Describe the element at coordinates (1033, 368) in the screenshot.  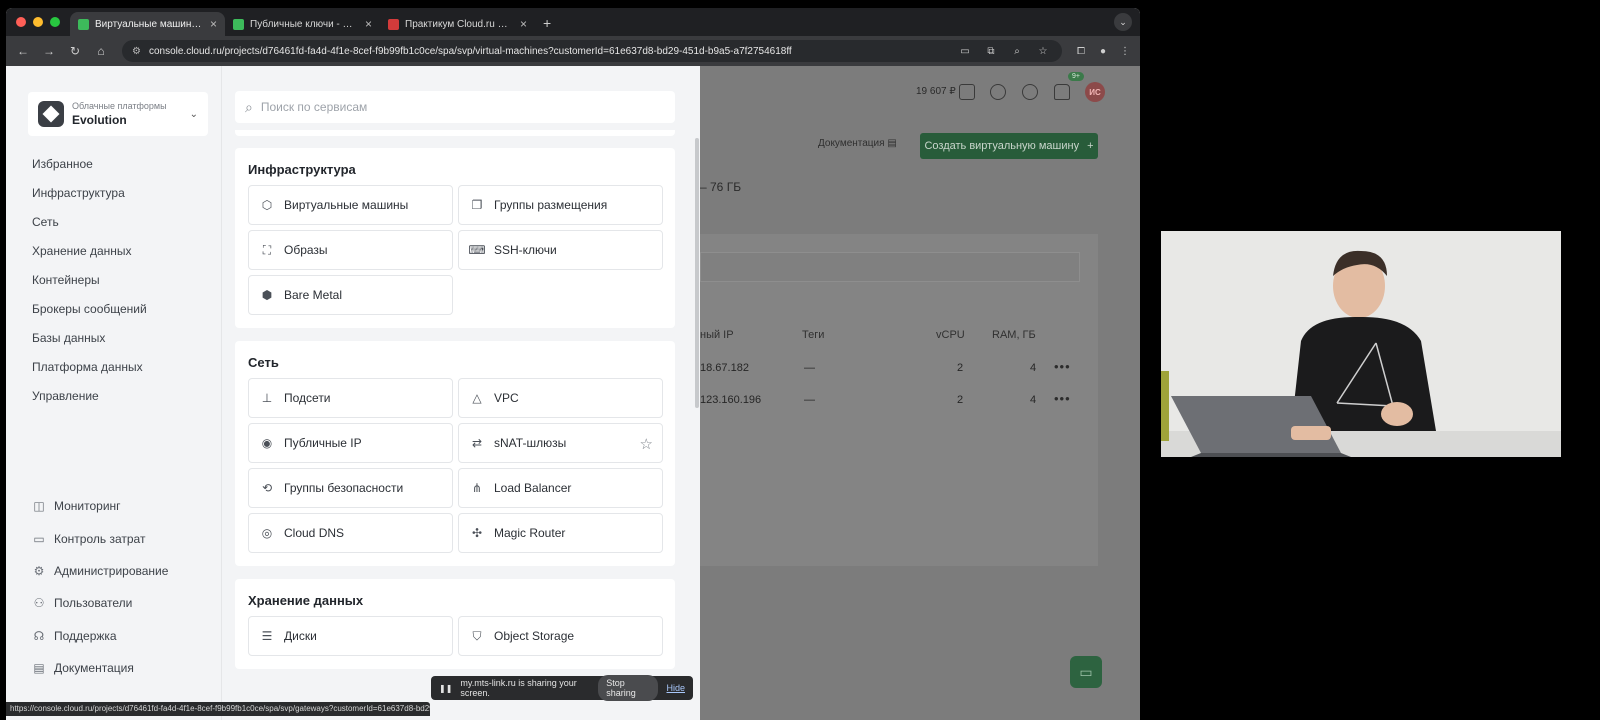
I see `row1-ram: 4` at that location.